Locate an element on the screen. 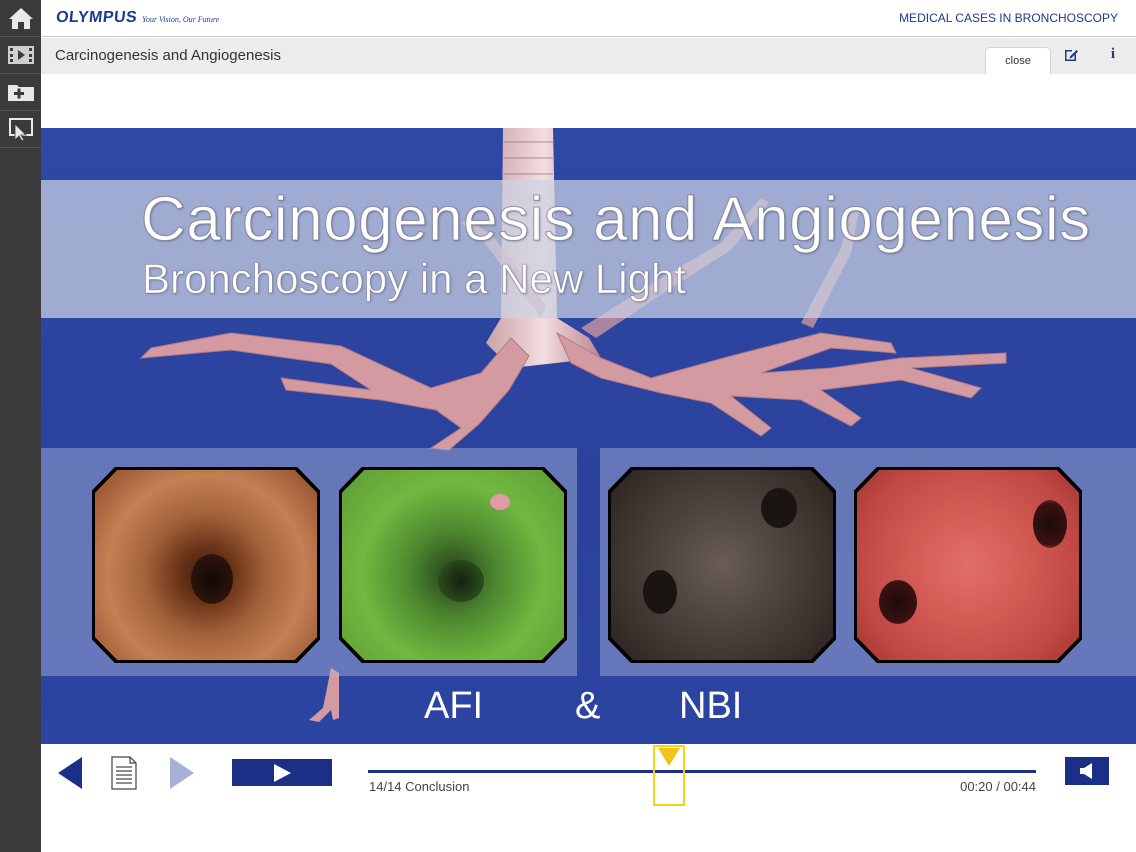  player-controls: 14/14 Conclusion 00:20 / 00:44 is located at coordinates (588, 798).